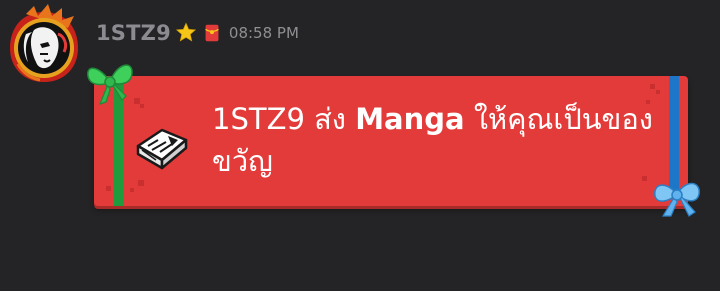 This screenshot has width=720, height=291. I want to click on username: 1STZ9, so click(133, 33).